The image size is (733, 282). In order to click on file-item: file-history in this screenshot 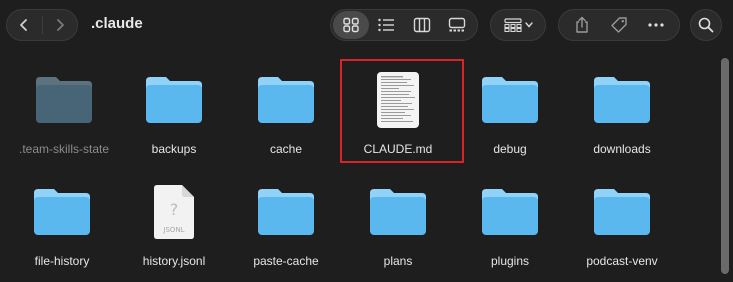, I will do `click(62, 232)`.